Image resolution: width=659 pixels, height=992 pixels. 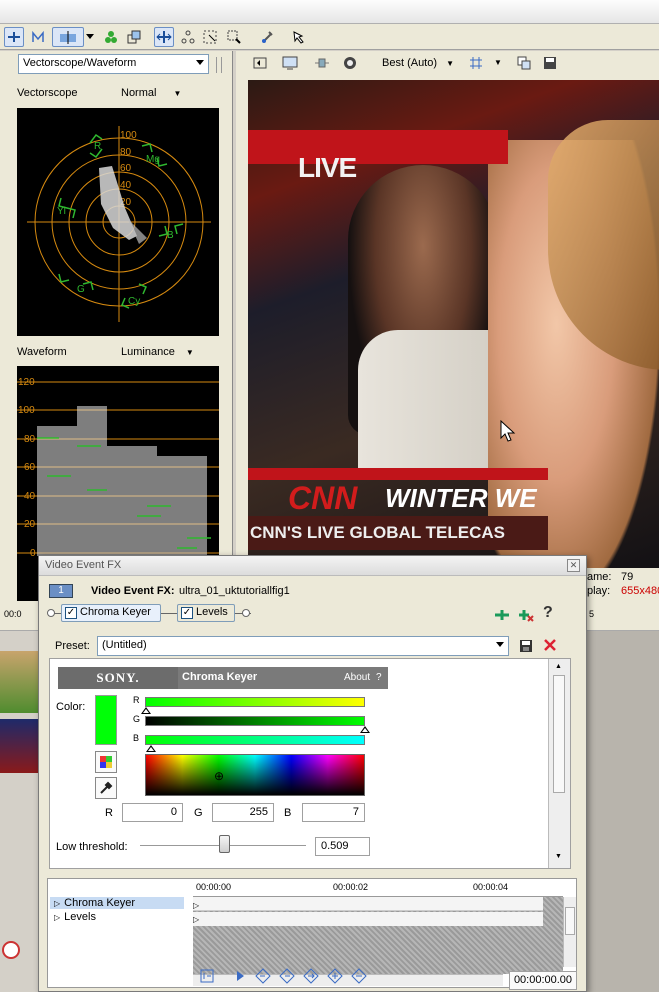 What do you see at coordinates (558, 856) in the screenshot?
I see `scroll-down-icon: ▼` at bounding box center [558, 856].